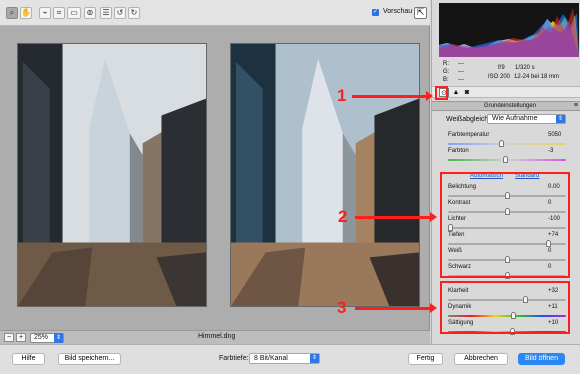 The image size is (580, 374). Describe the element at coordinates (215, 13) in the screenshot. I see `tool-bar: ⌕ ✋ ⌁ ⌗ ▭ ⊚ ☰ ↺ ↻ ✓ Vorschau ⇱` at that location.